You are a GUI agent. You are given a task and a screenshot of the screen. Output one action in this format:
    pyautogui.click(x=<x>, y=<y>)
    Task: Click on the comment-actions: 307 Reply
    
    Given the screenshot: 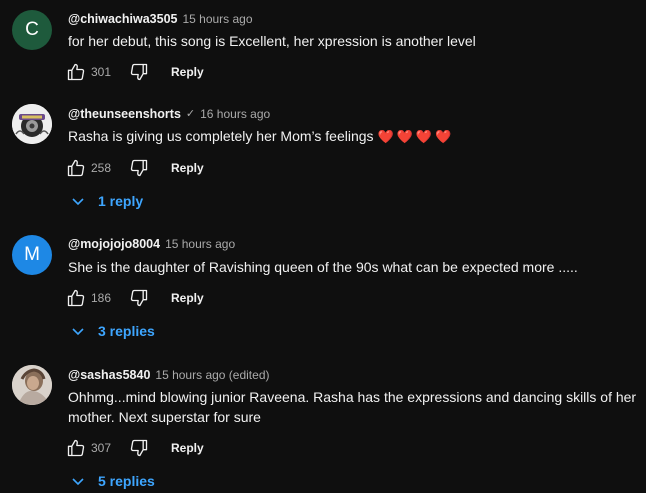 What is the action you would take?
    pyautogui.click(x=134, y=448)
    